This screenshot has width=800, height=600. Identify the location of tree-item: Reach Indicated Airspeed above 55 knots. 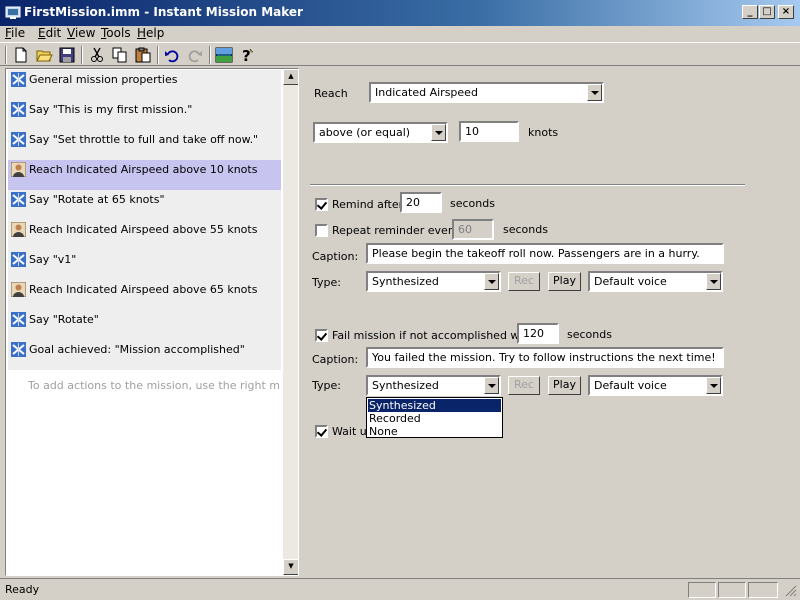
(144, 235).